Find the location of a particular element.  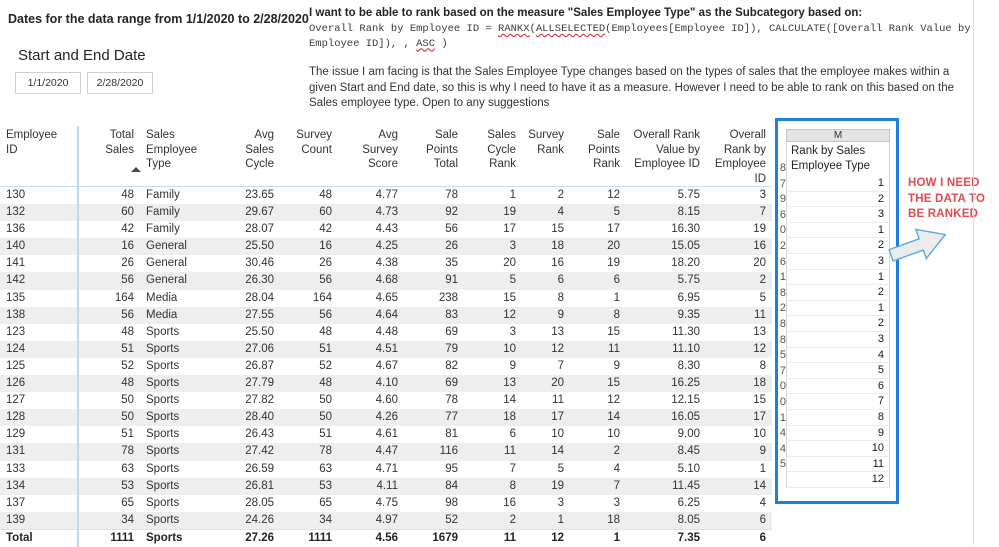

matrix-cell: 4.38 is located at coordinates (386, 263).